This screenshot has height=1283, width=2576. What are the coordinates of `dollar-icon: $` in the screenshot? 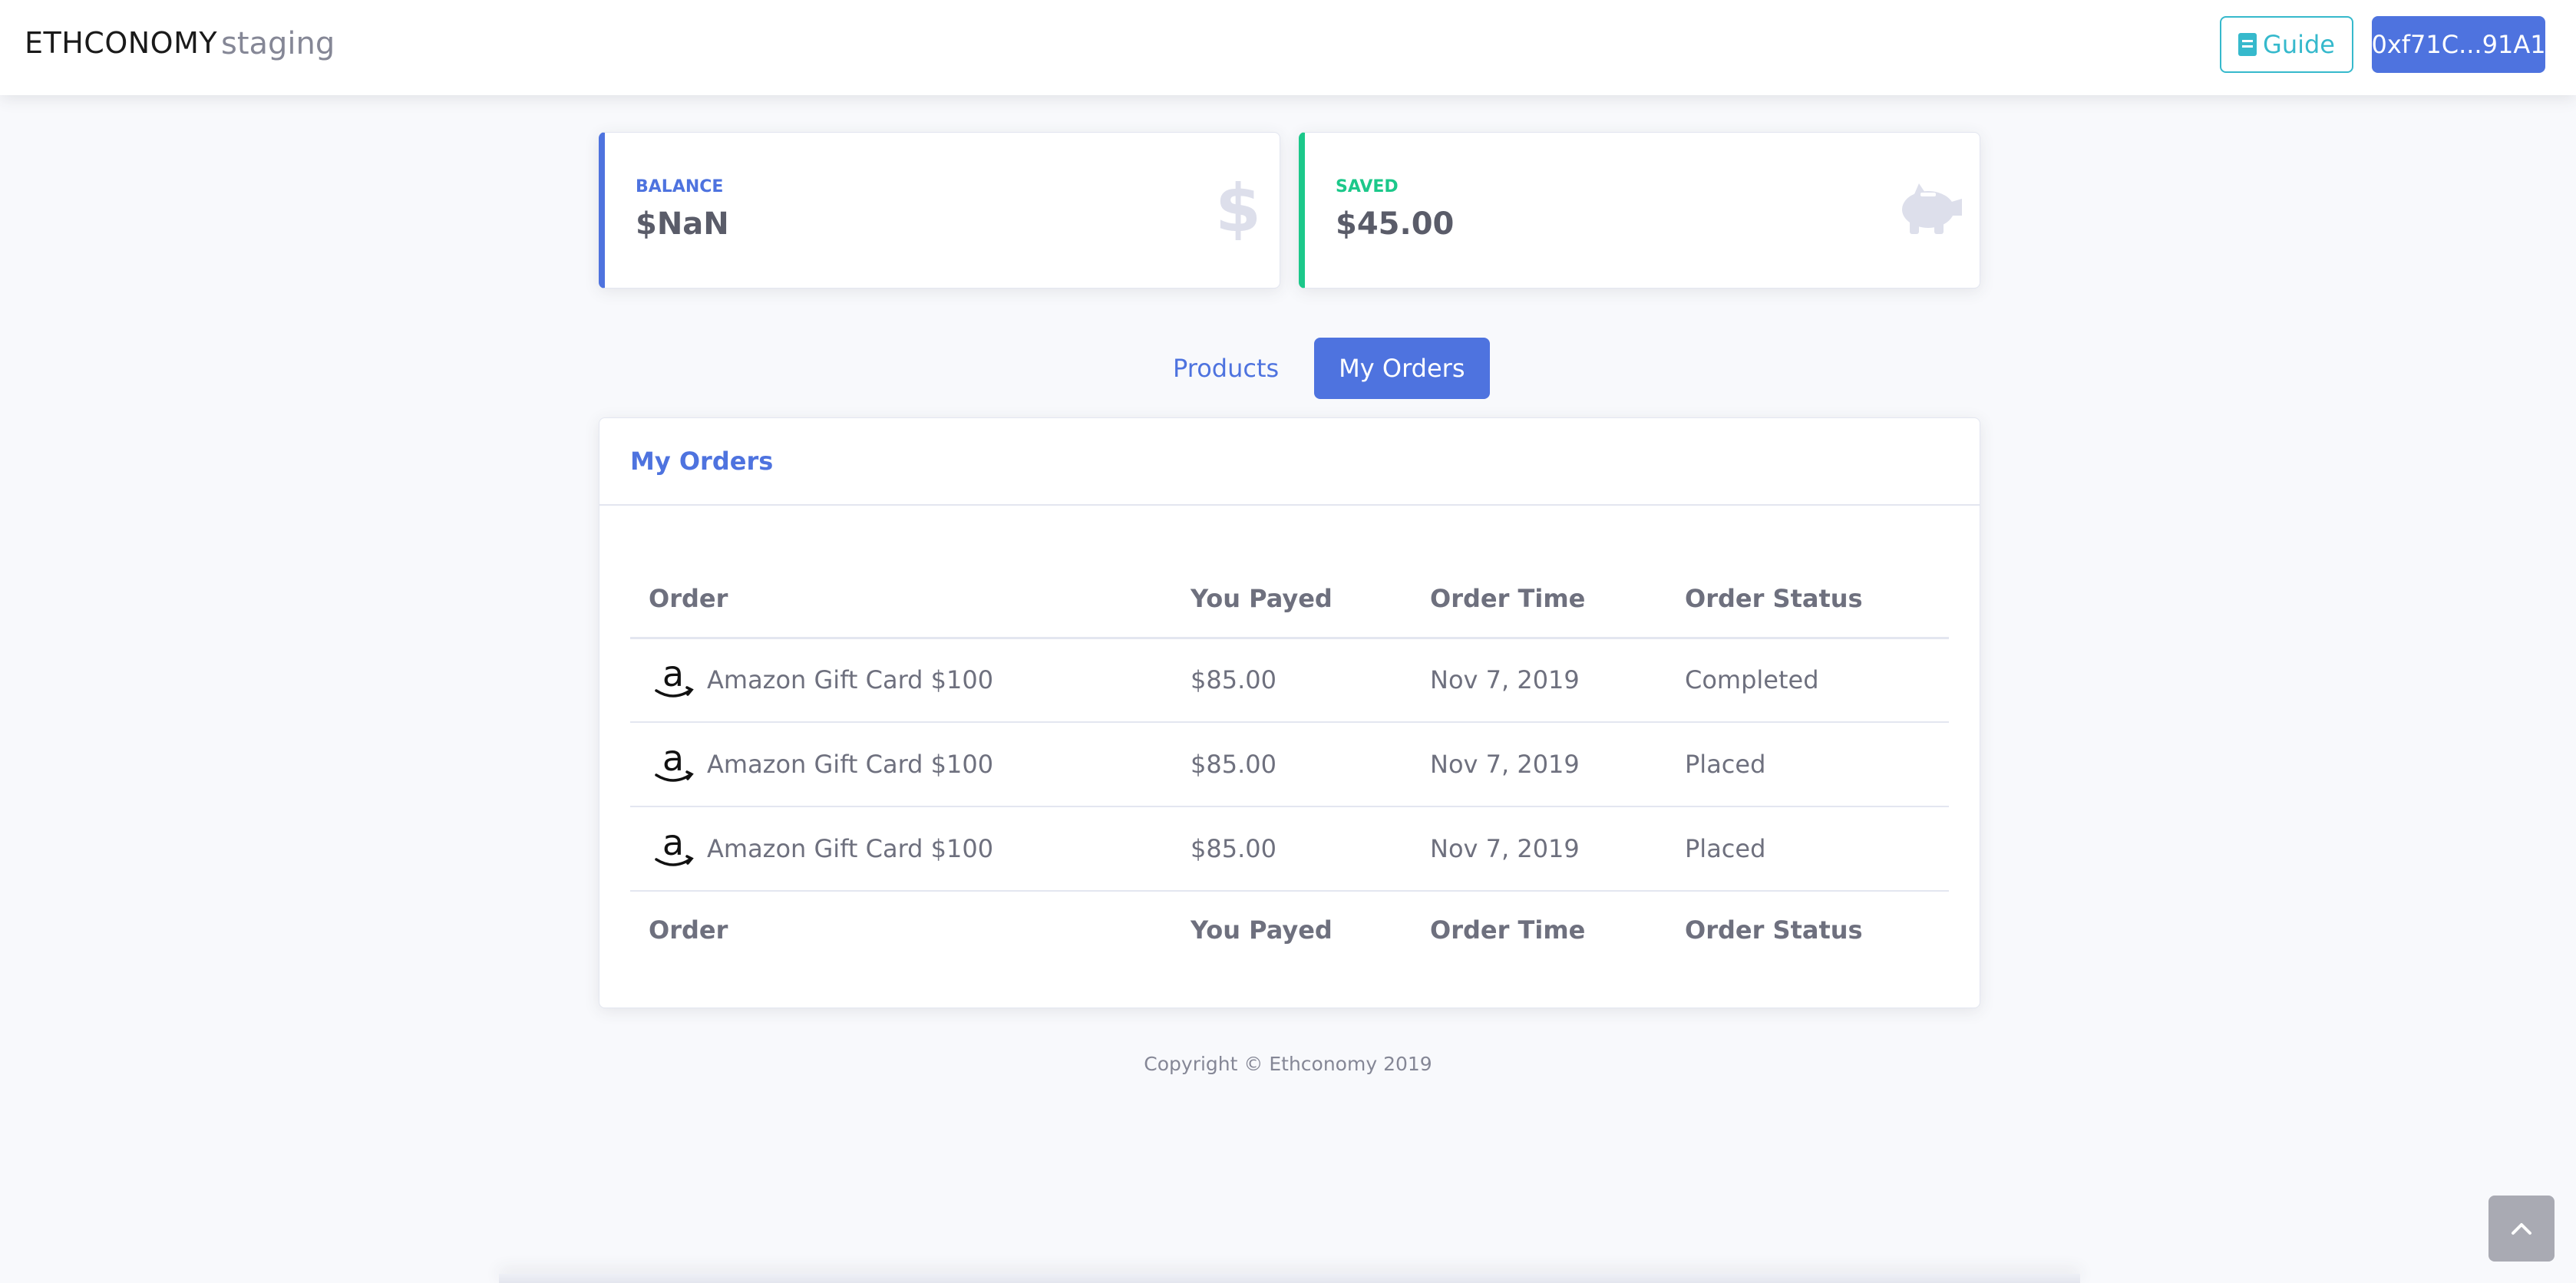 It's located at (1238, 208).